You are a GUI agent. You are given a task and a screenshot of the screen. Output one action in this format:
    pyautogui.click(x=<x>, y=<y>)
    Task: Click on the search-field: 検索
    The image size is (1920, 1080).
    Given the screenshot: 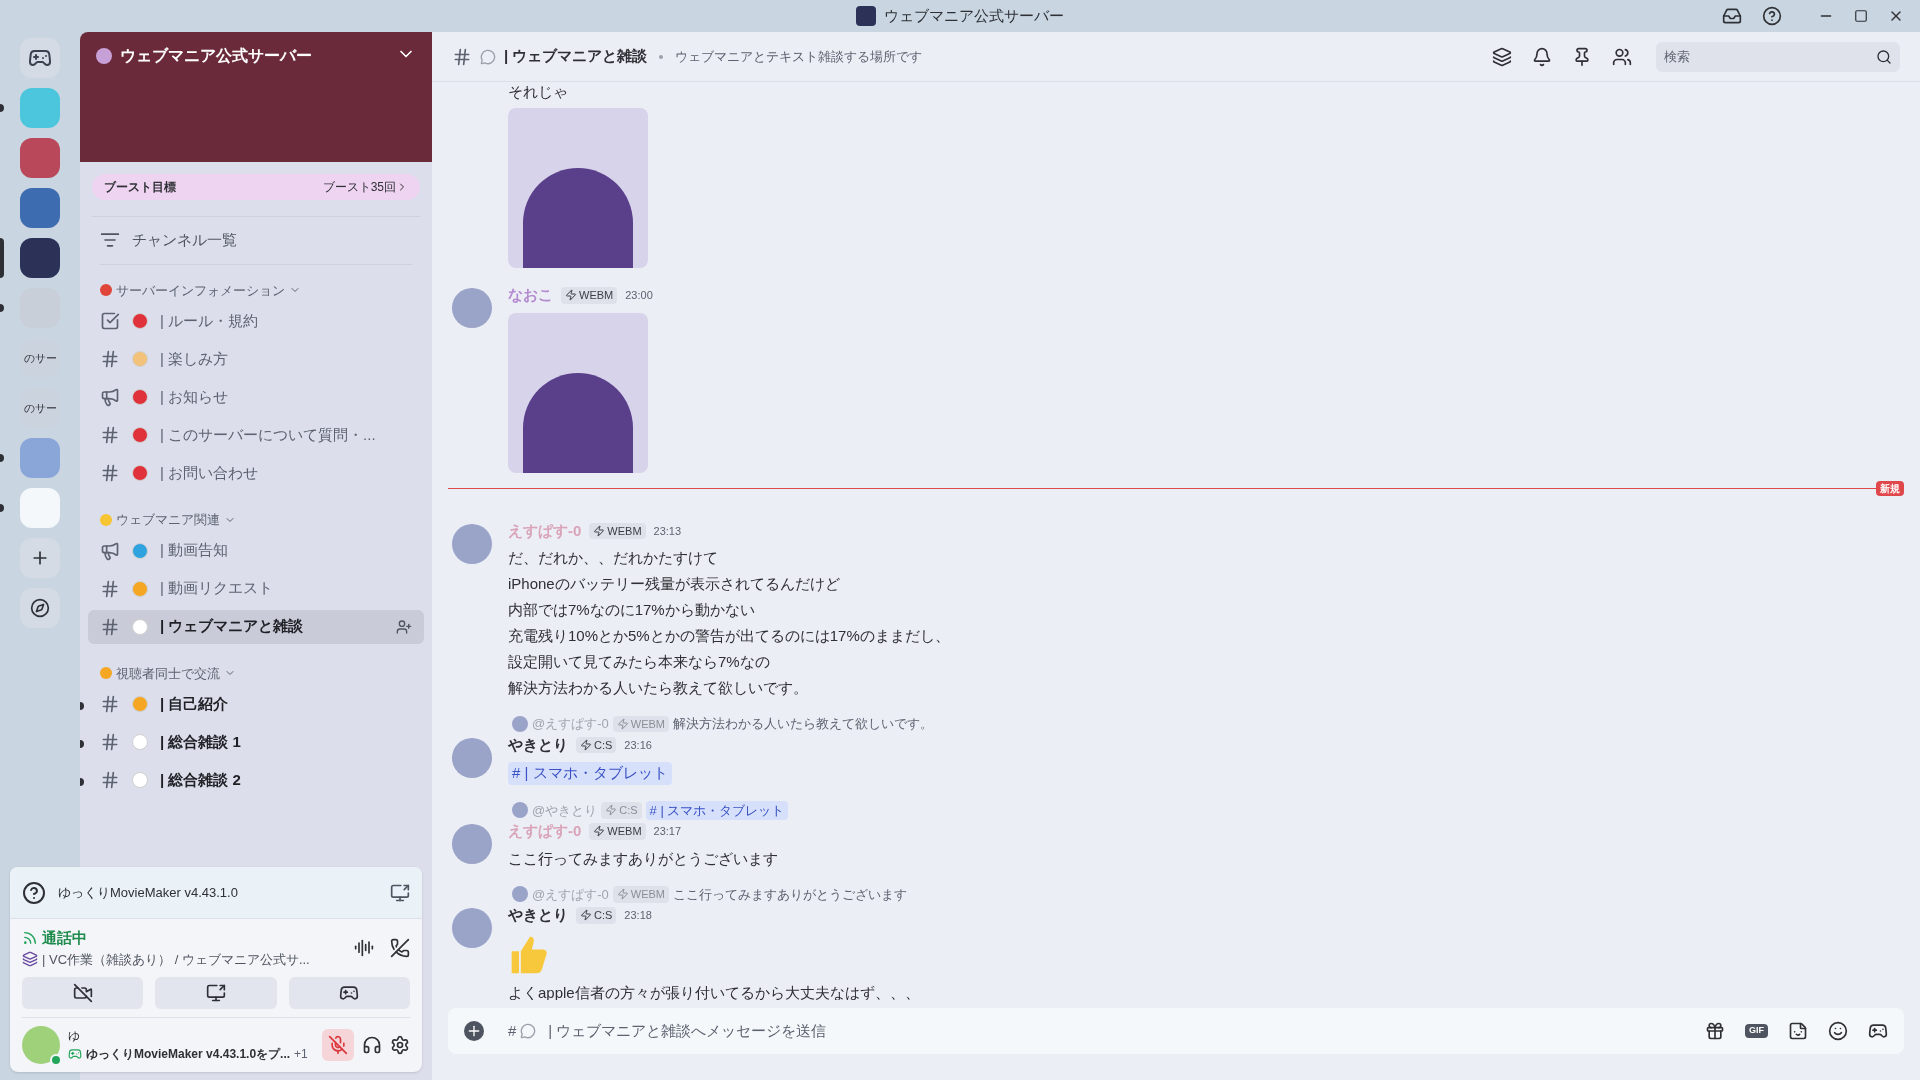 What is the action you would take?
    pyautogui.click(x=1778, y=56)
    